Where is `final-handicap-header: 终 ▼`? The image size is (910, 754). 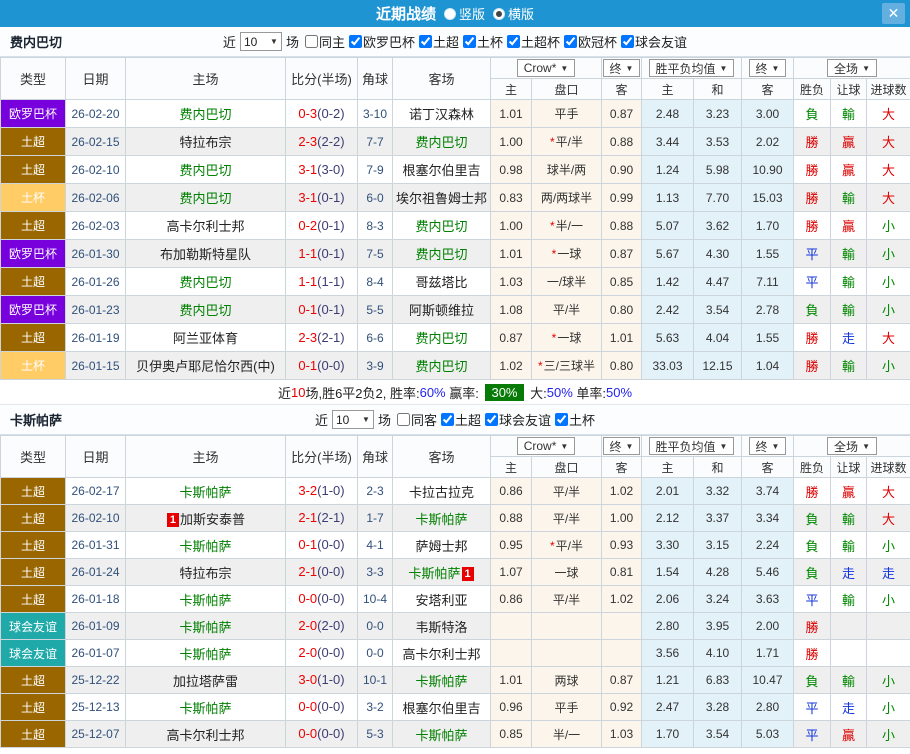 final-handicap-header: 终 ▼ is located at coordinates (621, 446).